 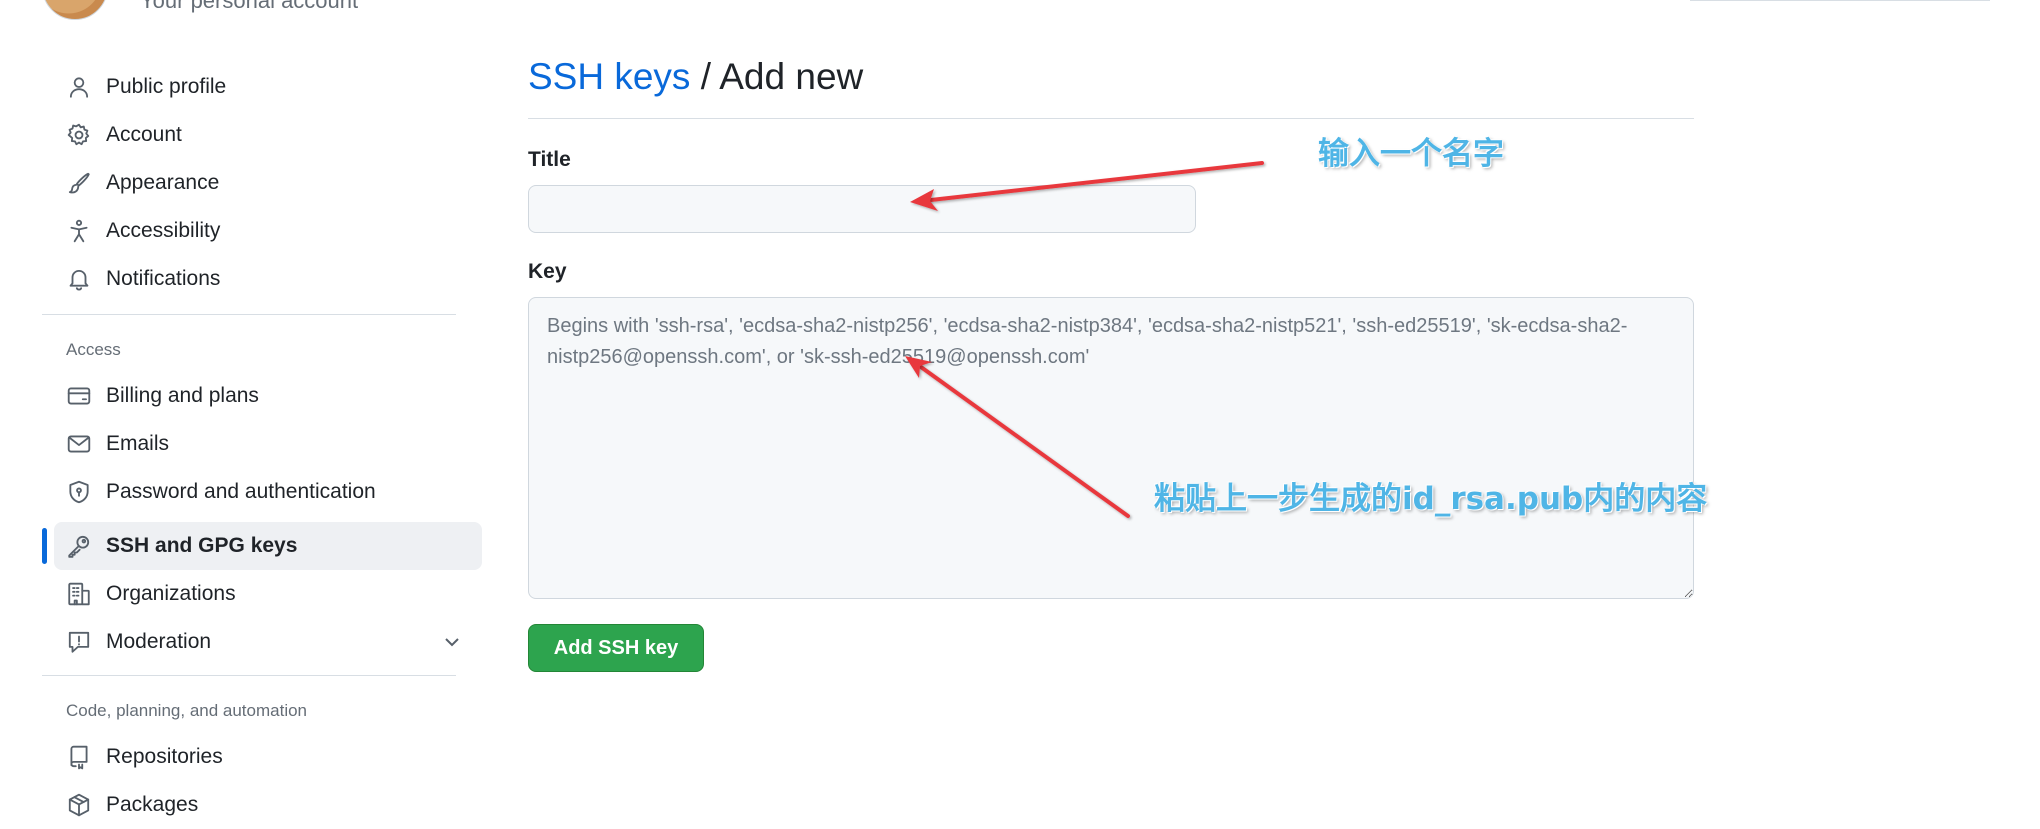 I want to click on sidebar-item-organizations: Organizations, so click(x=268, y=594).